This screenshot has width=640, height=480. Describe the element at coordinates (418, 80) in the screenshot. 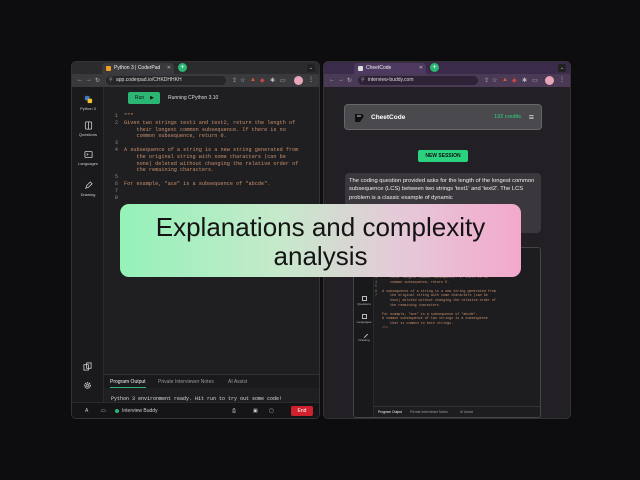

I see `address-bar: ⚲ interview-buddy.com` at that location.